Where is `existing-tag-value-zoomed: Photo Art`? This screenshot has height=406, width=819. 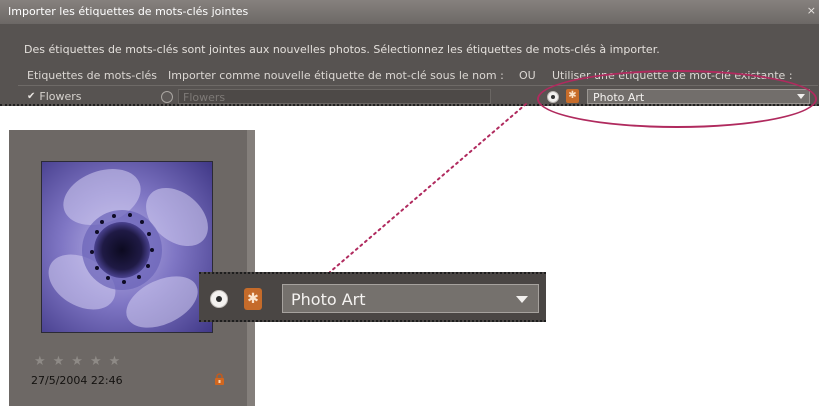
existing-tag-value-zoomed: Photo Art is located at coordinates (328, 299).